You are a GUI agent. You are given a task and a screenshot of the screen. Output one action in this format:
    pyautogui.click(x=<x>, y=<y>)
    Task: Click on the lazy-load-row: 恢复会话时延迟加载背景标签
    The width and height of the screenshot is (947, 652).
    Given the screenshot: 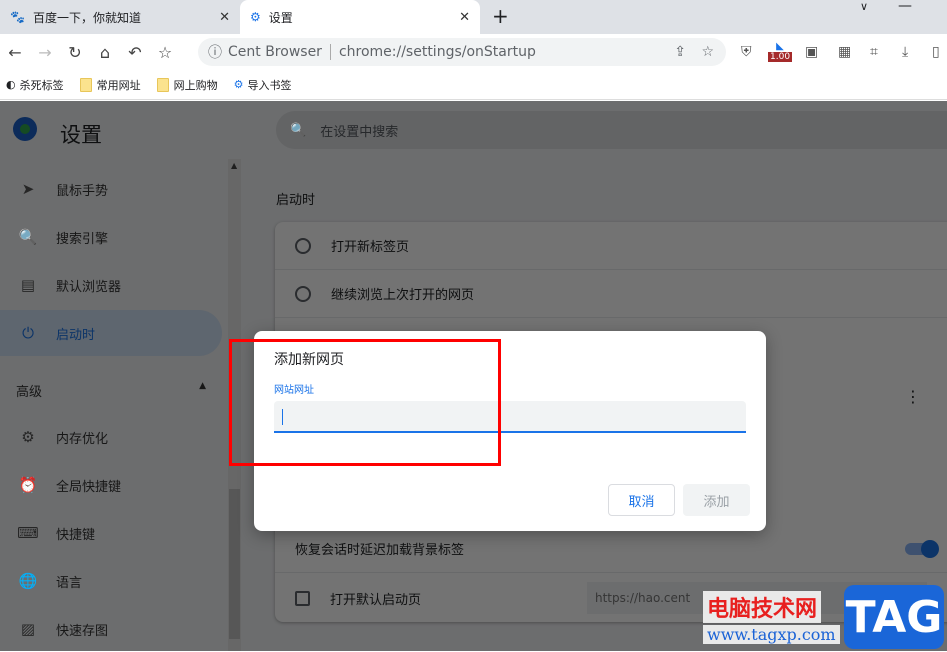 What is the action you would take?
    pyautogui.click(x=611, y=549)
    